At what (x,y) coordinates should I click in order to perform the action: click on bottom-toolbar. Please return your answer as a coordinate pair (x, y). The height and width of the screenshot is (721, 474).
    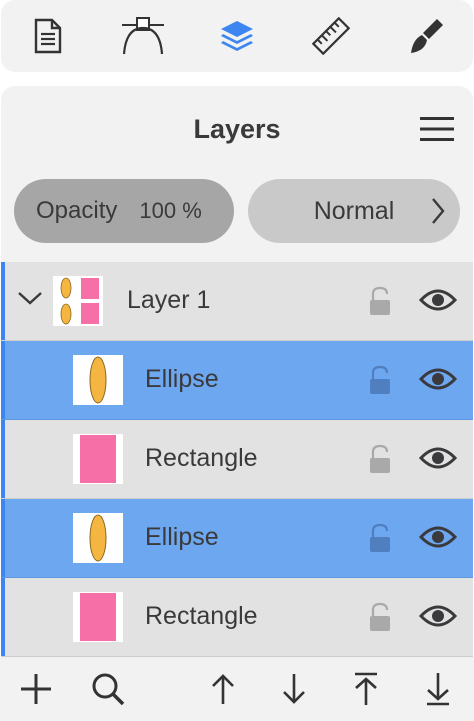
    Looking at the image, I should click on (237, 689).